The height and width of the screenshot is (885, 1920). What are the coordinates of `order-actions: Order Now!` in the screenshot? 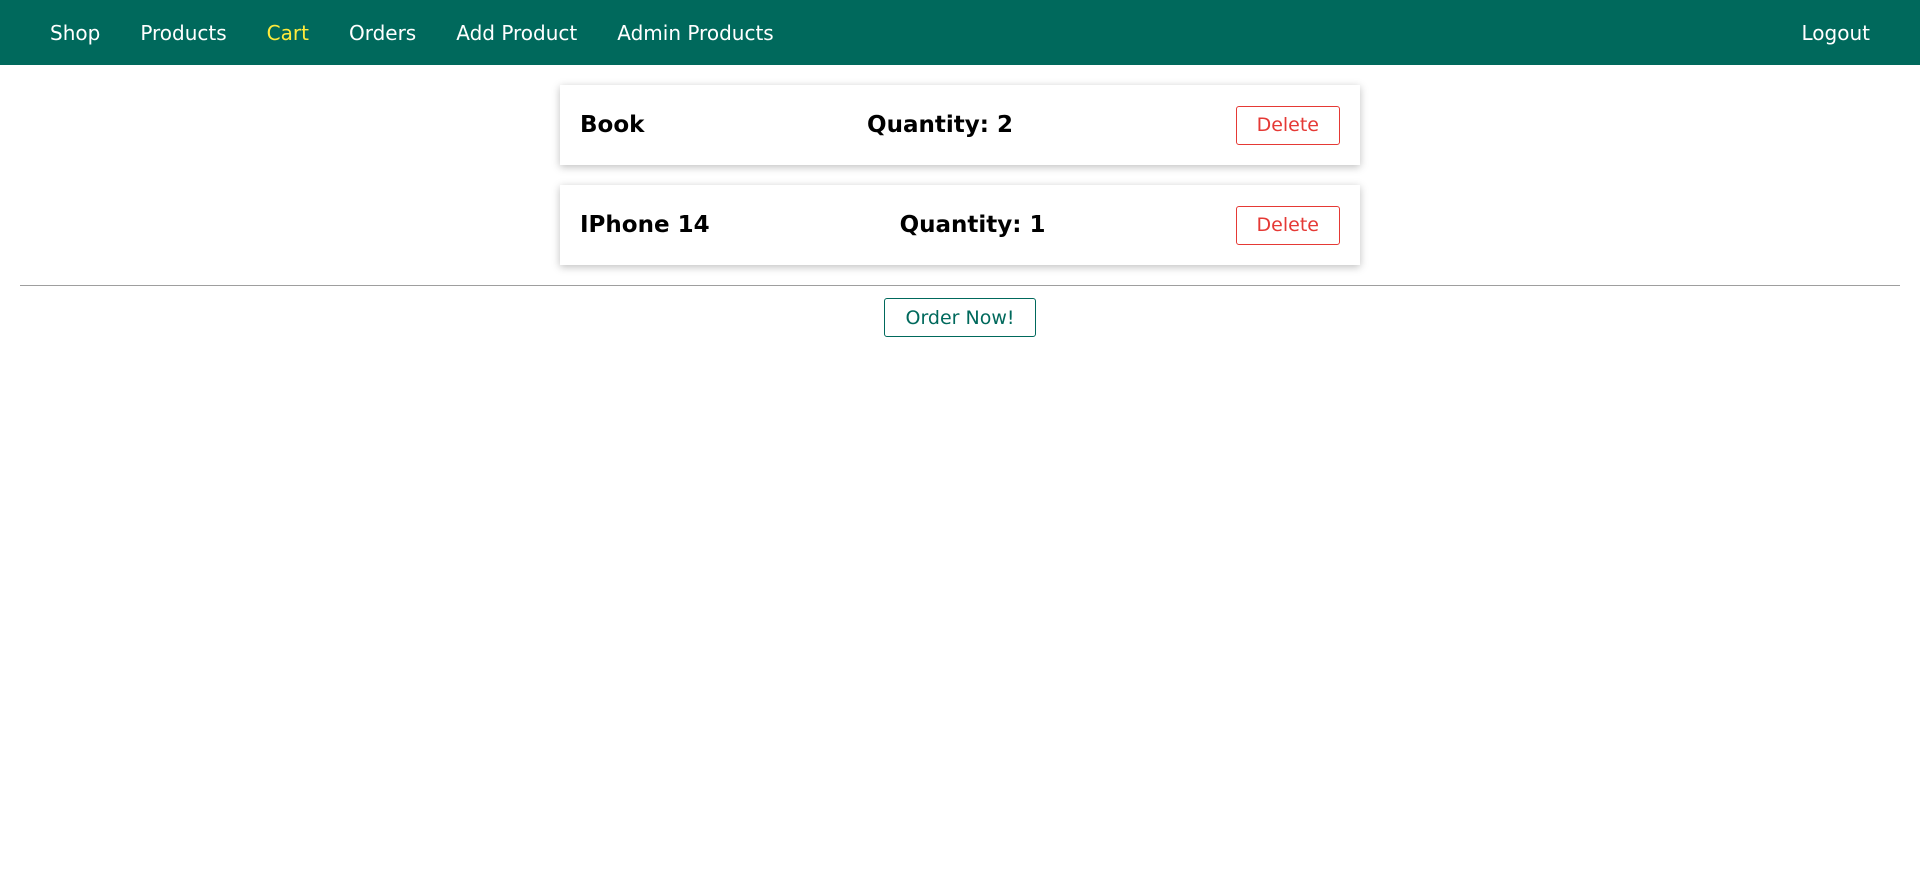 It's located at (960, 317).